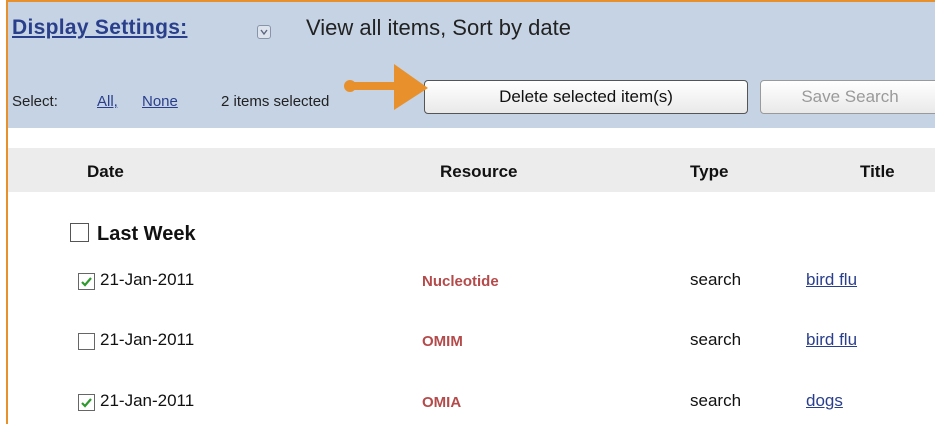 This screenshot has width=935, height=424. Describe the element at coordinates (35, 101) in the screenshot. I see `select-label: Select:` at that location.